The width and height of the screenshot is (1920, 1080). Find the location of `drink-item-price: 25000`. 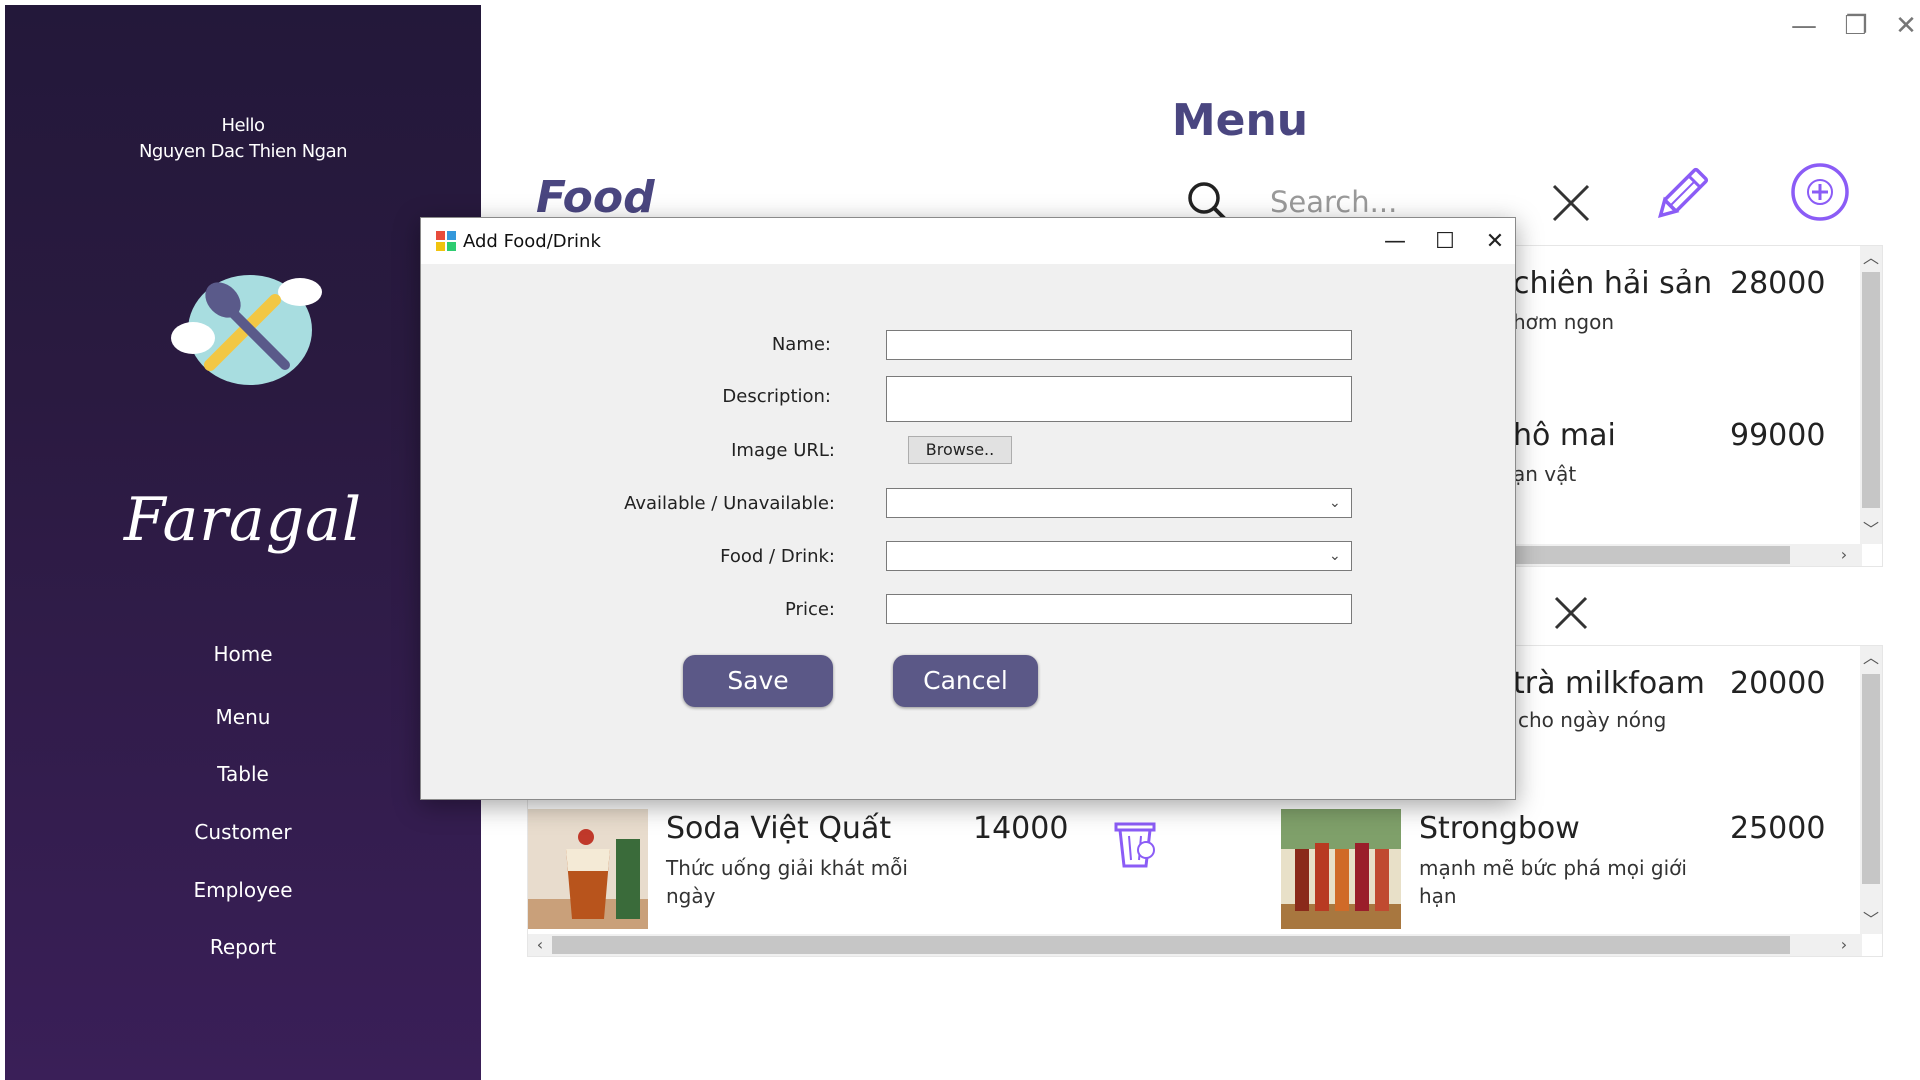

drink-item-price: 25000 is located at coordinates (1778, 828).